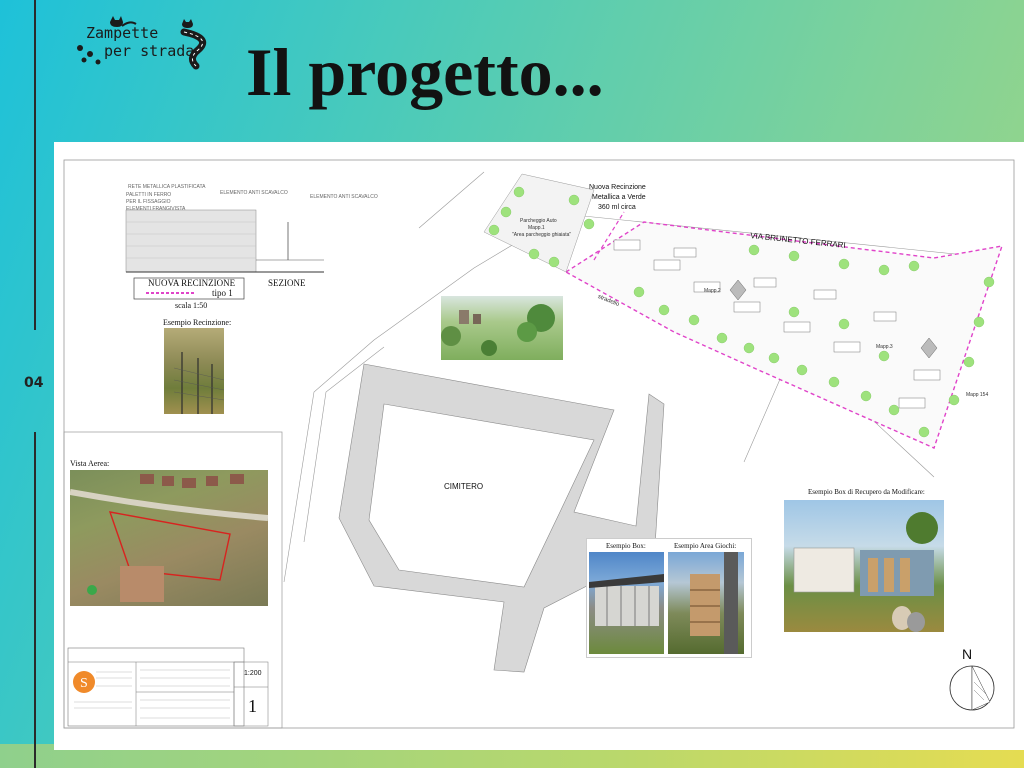 The height and width of the screenshot is (768, 1024). Describe the element at coordinates (34, 383) in the screenshot. I see `page-number: 04` at that location.